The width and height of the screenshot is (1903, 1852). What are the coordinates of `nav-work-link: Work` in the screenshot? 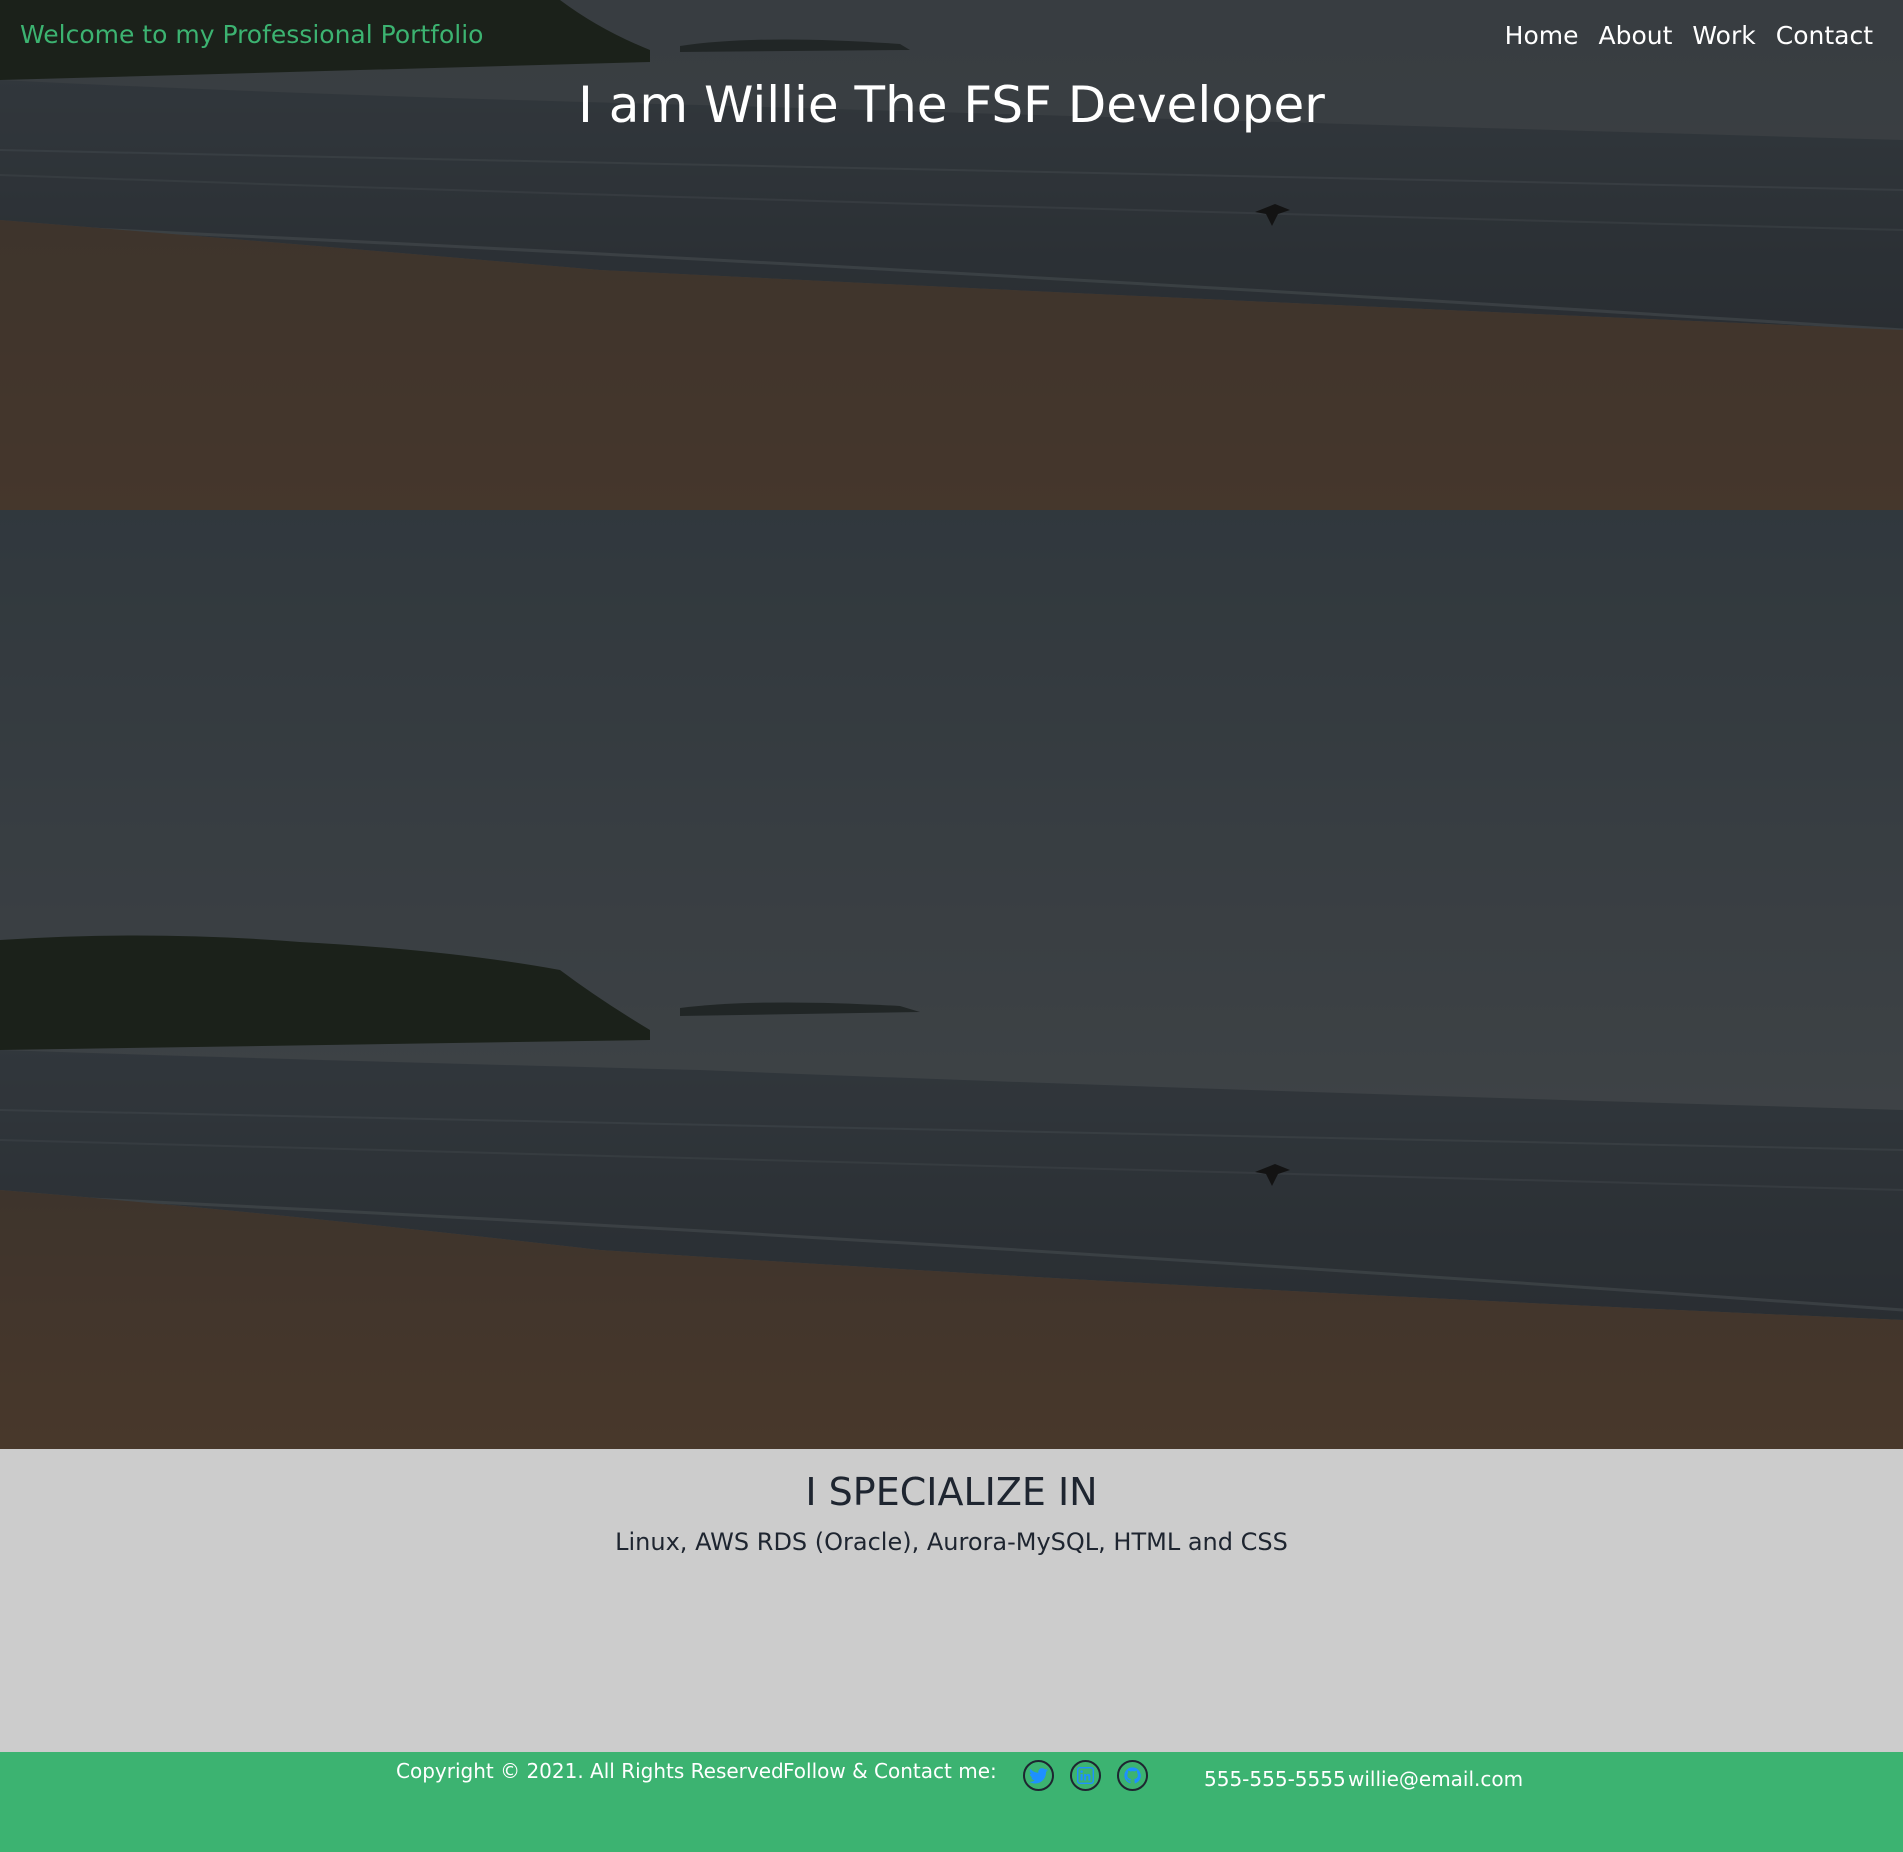 It's located at (1723, 35).